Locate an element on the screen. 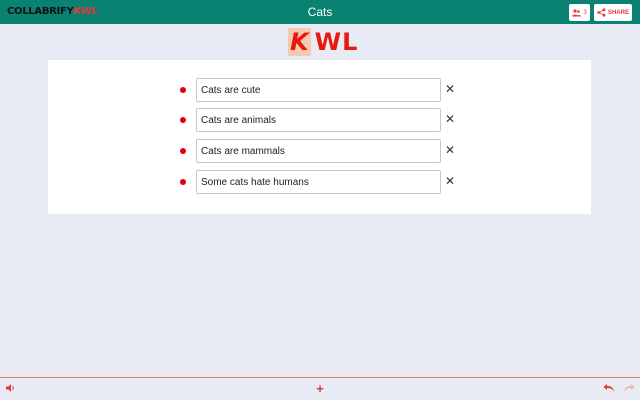 The image size is (640, 400). redo-icon is located at coordinates (629, 388).